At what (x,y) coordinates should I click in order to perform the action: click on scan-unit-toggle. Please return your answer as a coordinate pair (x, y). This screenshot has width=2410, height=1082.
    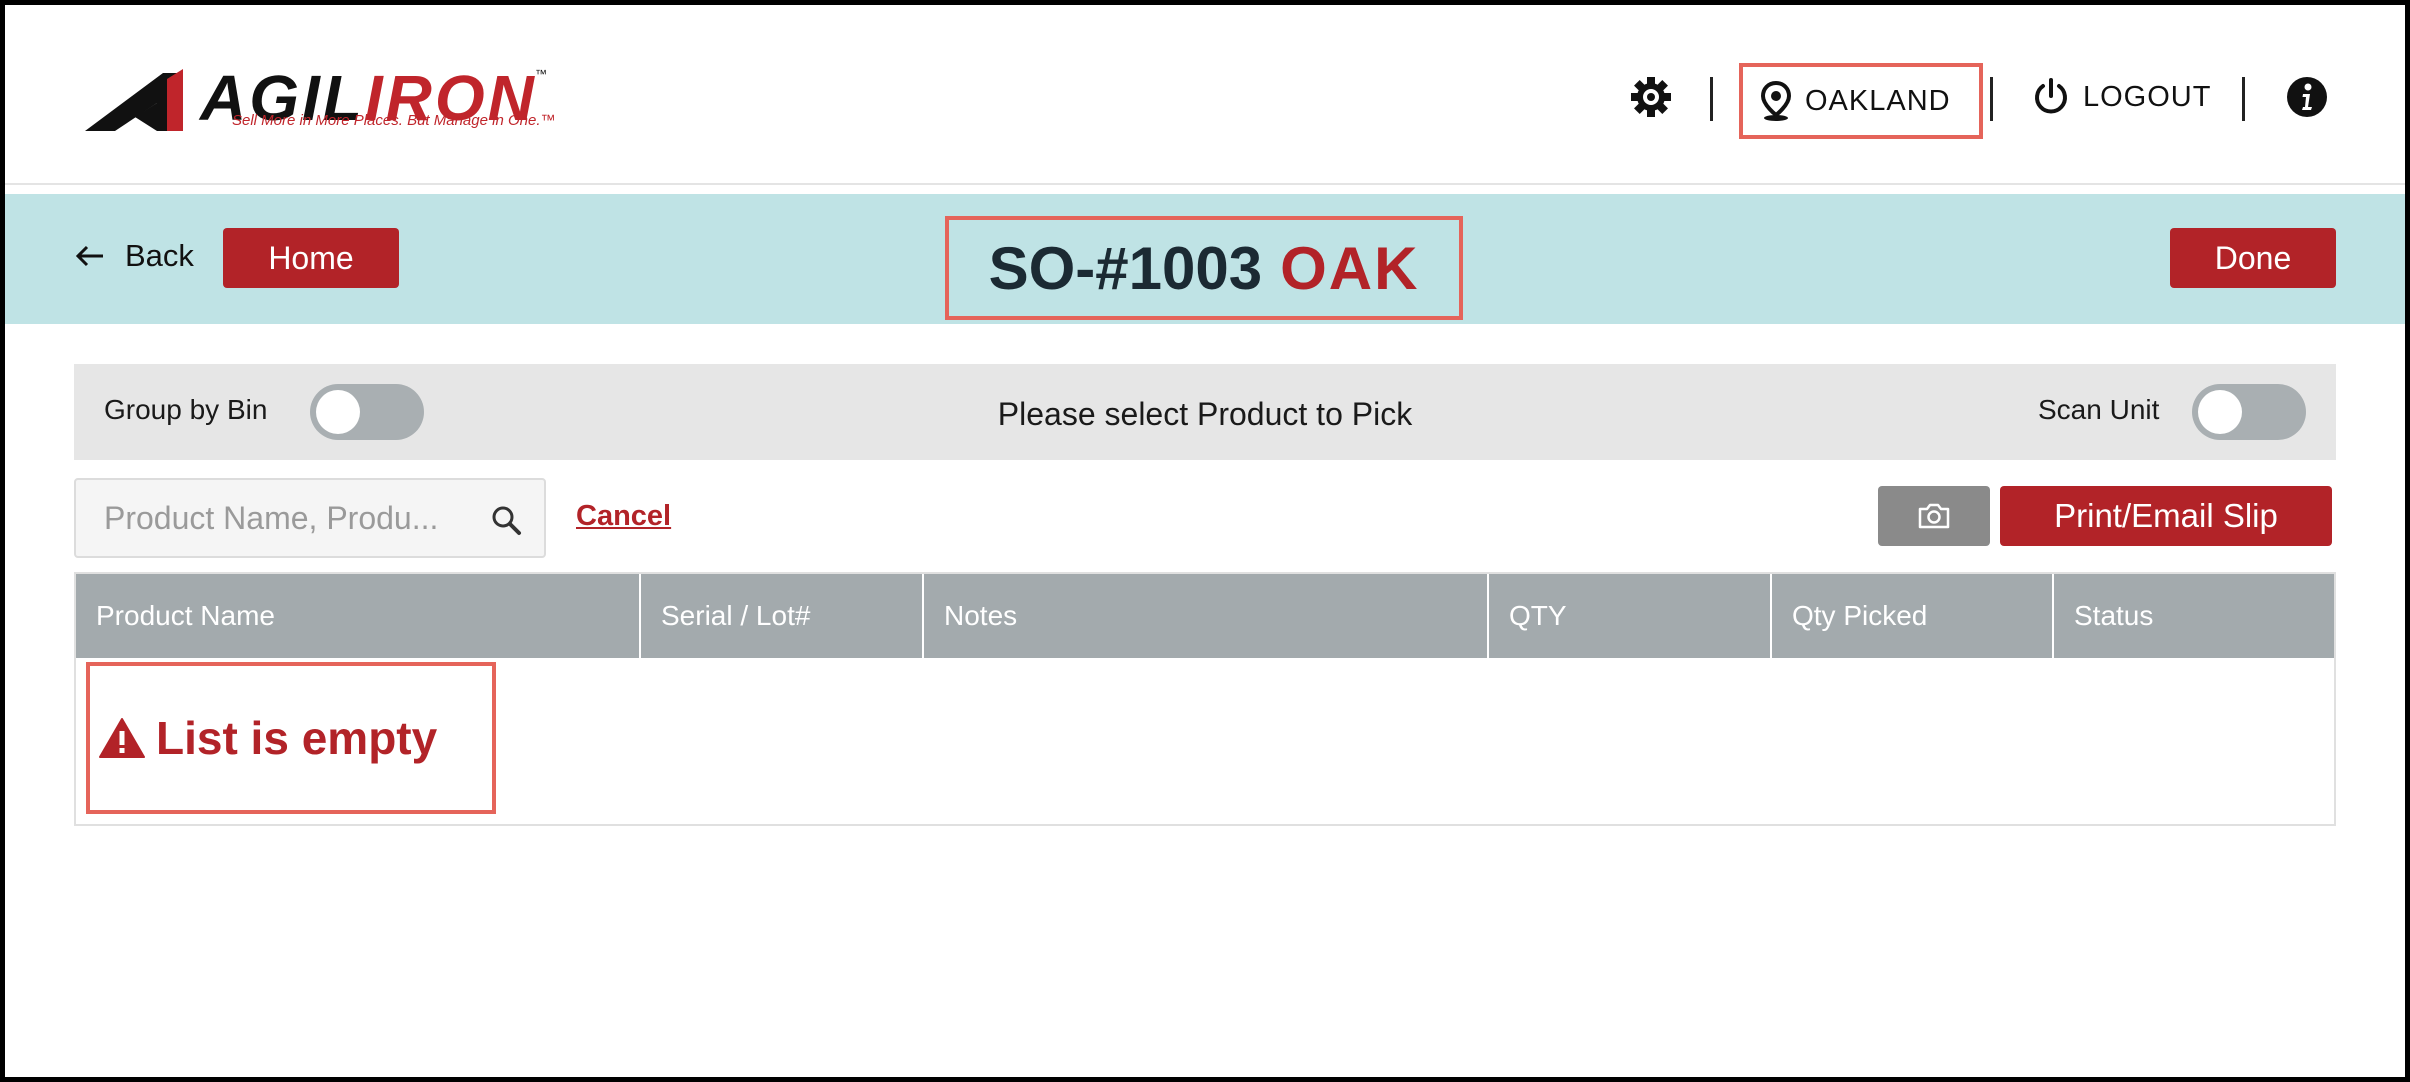
    Looking at the image, I should click on (2249, 412).